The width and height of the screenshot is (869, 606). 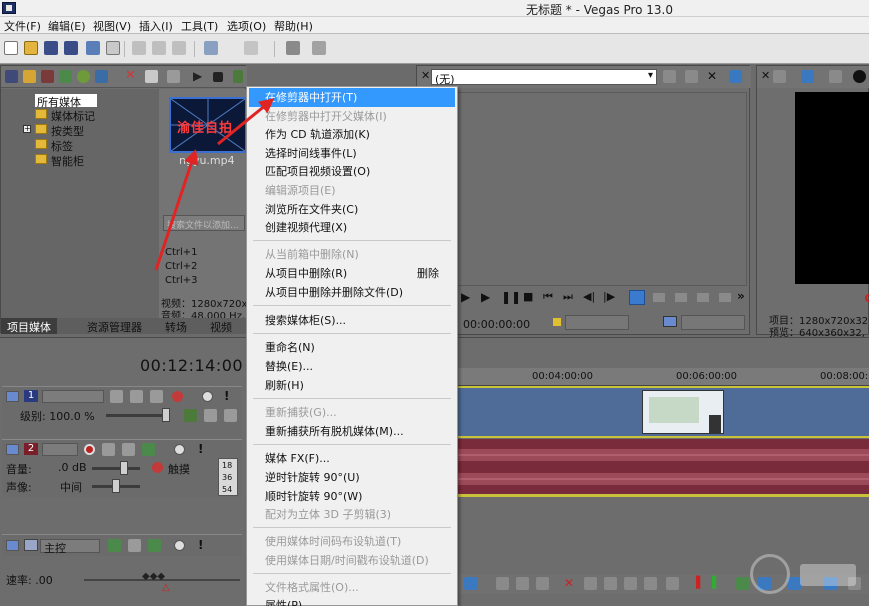 I want to click on watermark-logo, so click(x=799, y=577).